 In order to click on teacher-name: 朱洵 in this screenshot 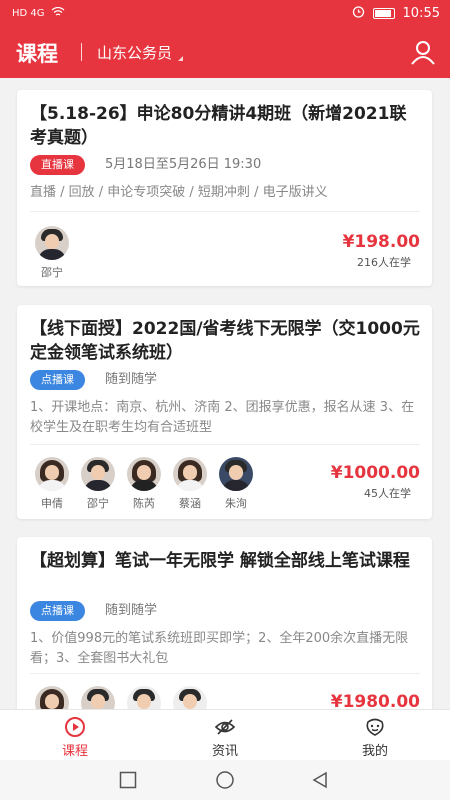, I will do `click(236, 503)`.